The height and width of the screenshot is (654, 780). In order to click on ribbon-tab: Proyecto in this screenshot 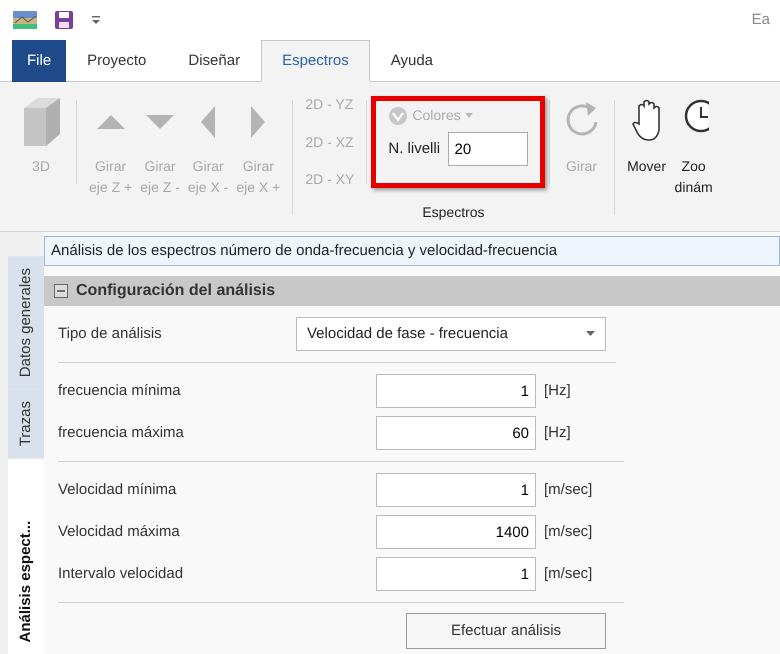, I will do `click(117, 61)`.